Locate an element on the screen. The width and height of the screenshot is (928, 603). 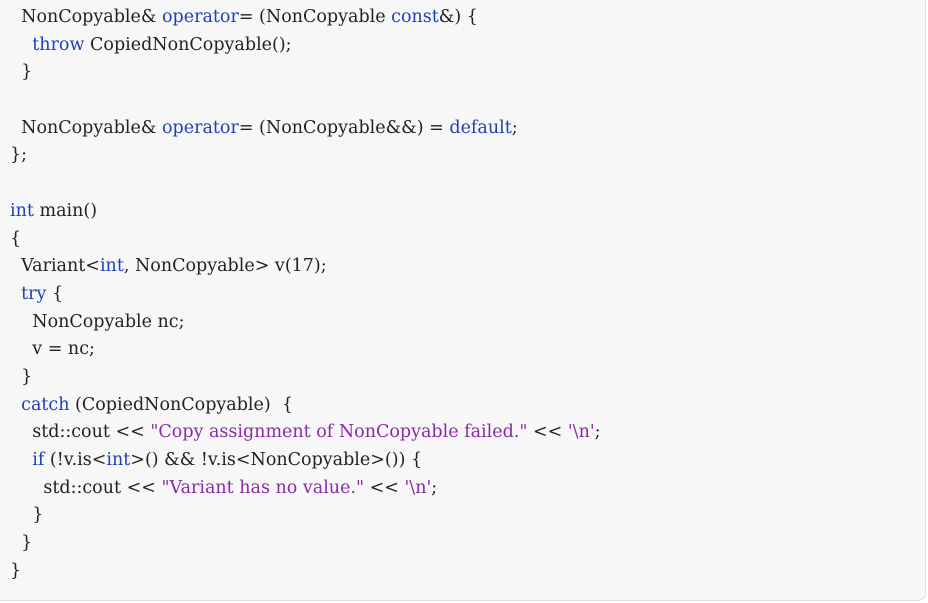
code-line: v = nc; is located at coordinates (305, 350).